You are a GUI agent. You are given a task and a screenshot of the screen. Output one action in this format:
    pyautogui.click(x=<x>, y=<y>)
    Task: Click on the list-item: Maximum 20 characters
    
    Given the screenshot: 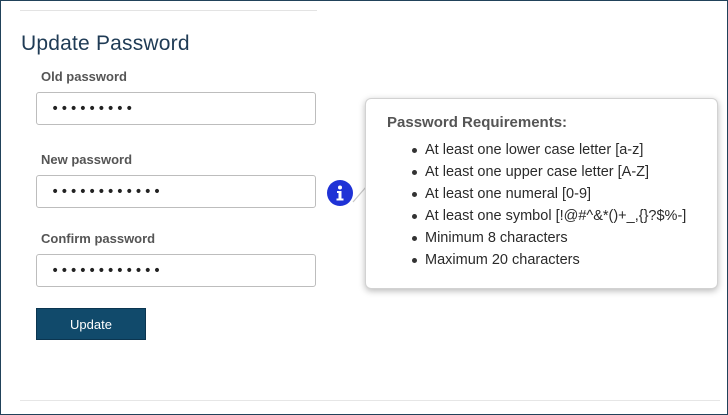 What is the action you would take?
    pyautogui.click(x=549, y=260)
    